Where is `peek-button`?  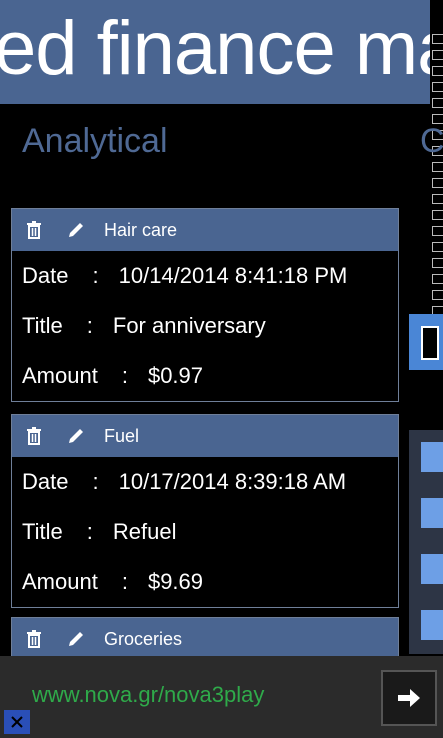
peek-button is located at coordinates (426, 342).